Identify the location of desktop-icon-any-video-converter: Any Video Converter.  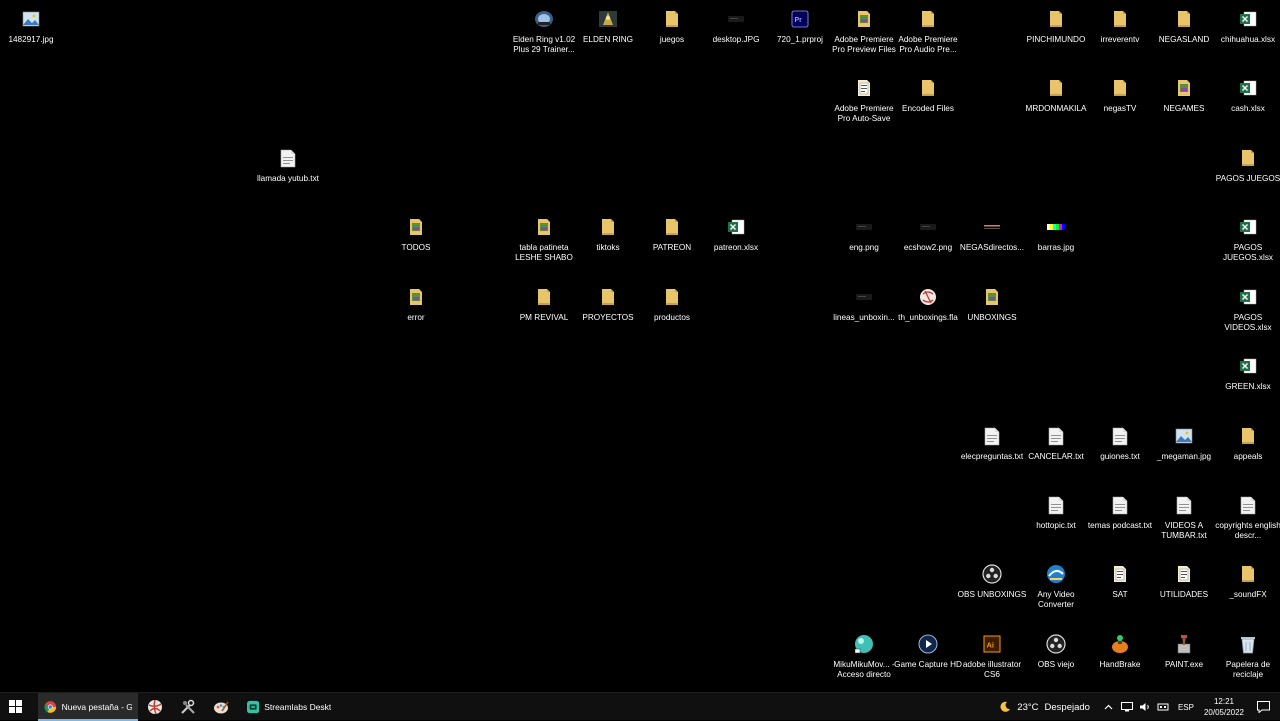
(1056, 592).